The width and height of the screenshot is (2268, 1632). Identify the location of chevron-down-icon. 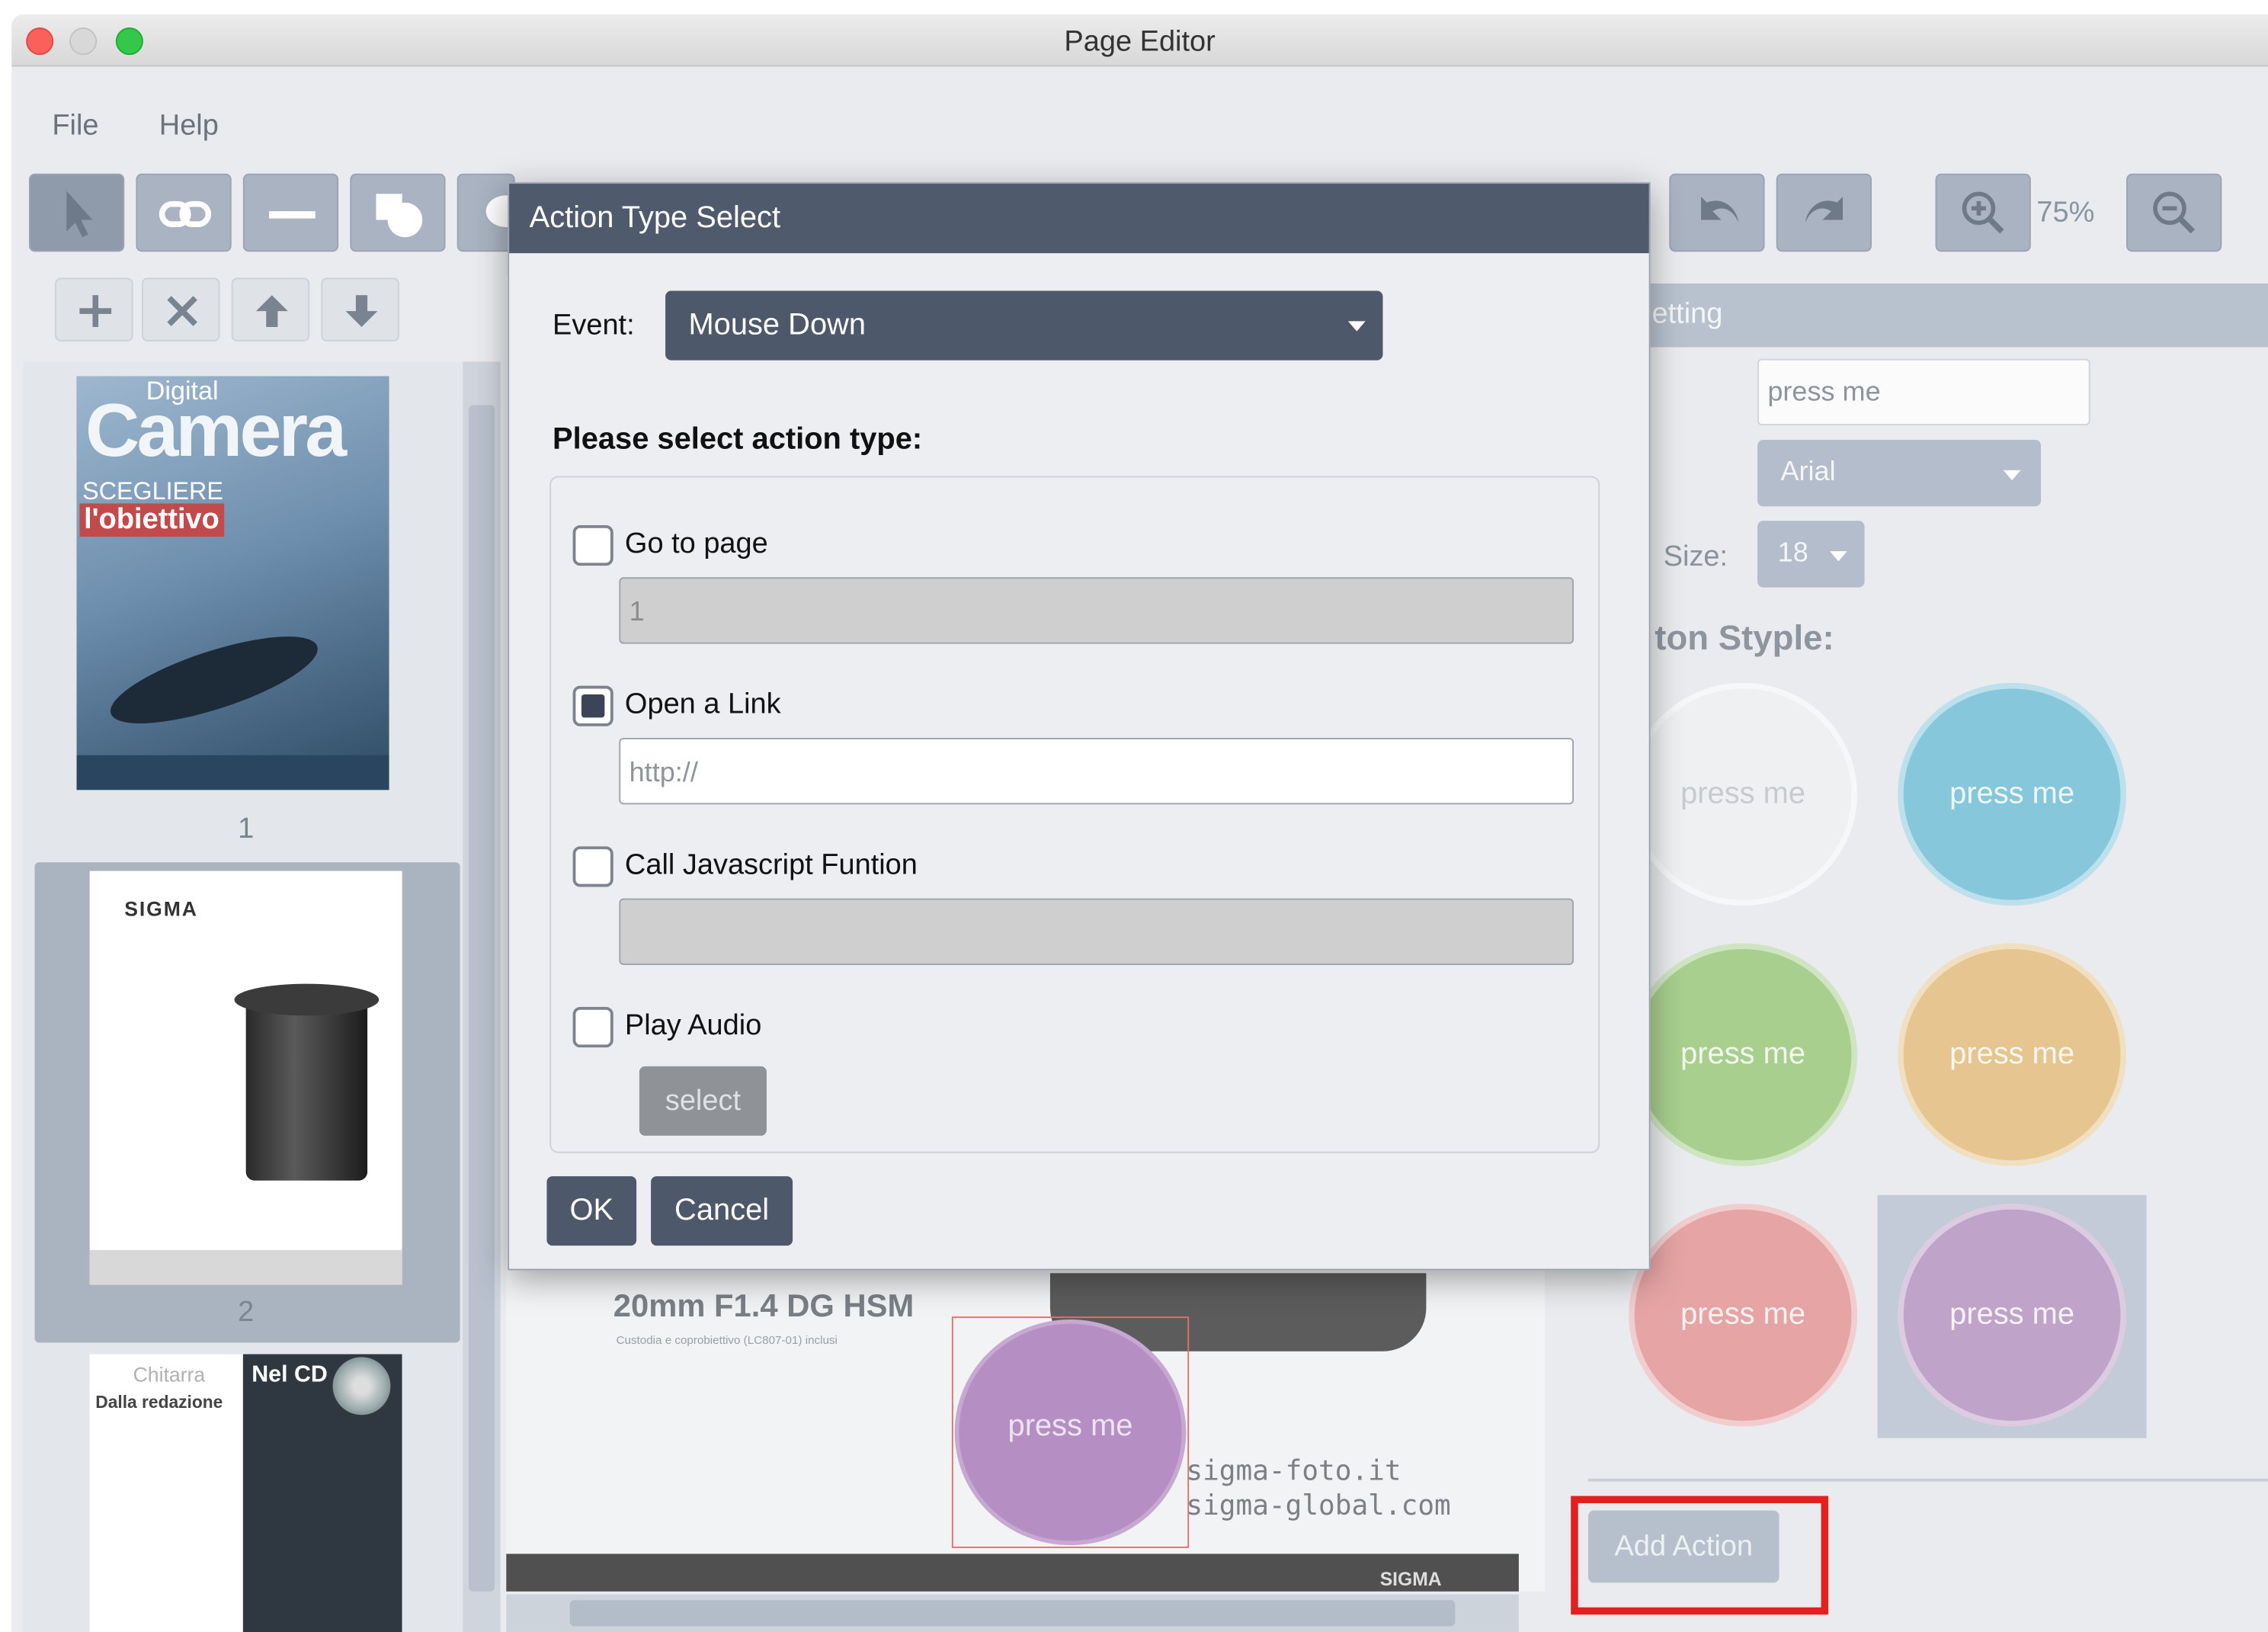
(1356, 326).